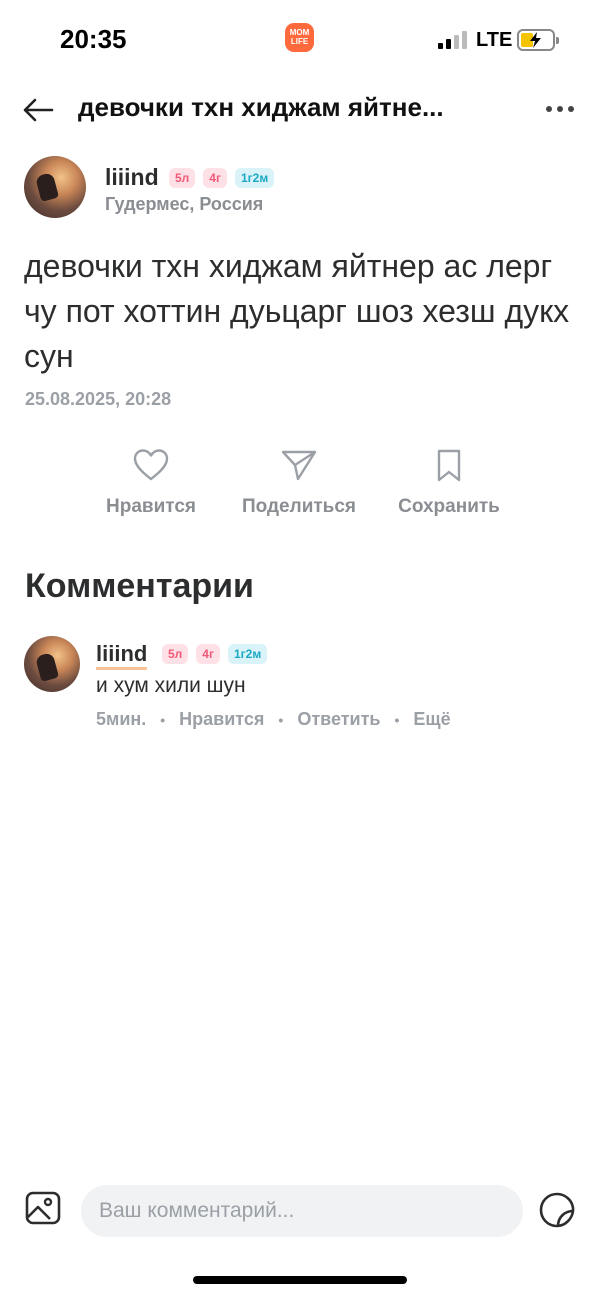 Image resolution: width=600 pixels, height=1297 pixels. I want to click on comment-like-button: Нравится, so click(221, 719).